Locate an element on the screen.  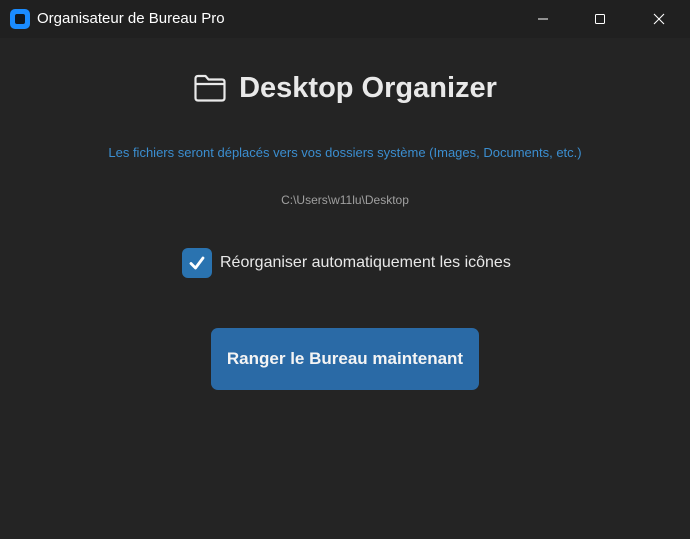
header: Desktop Organizer is located at coordinates (345, 88).